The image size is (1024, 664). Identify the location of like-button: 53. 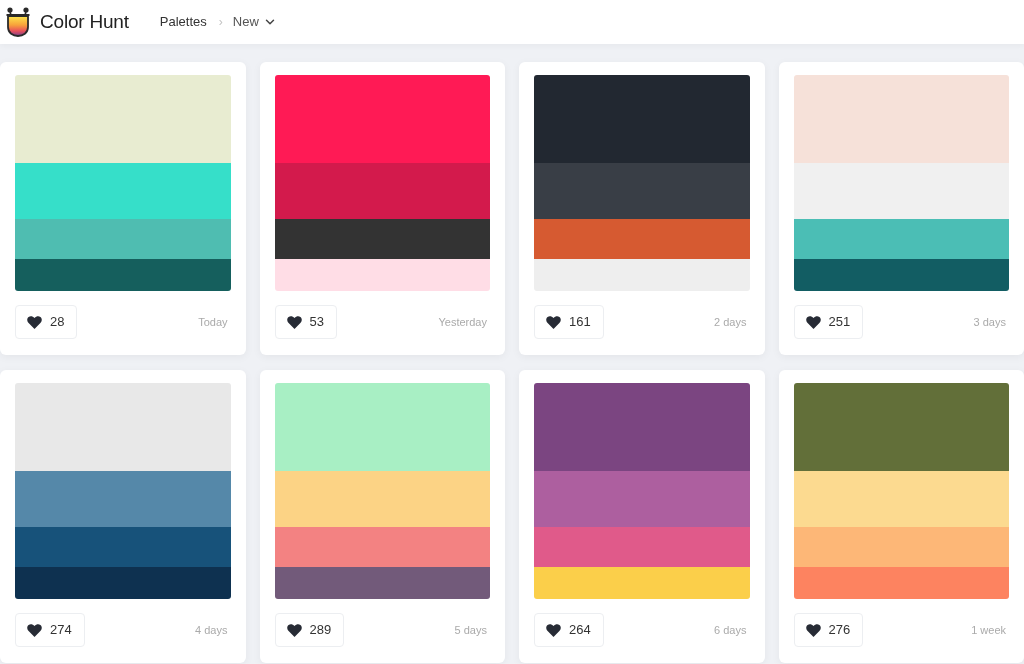
(305, 322).